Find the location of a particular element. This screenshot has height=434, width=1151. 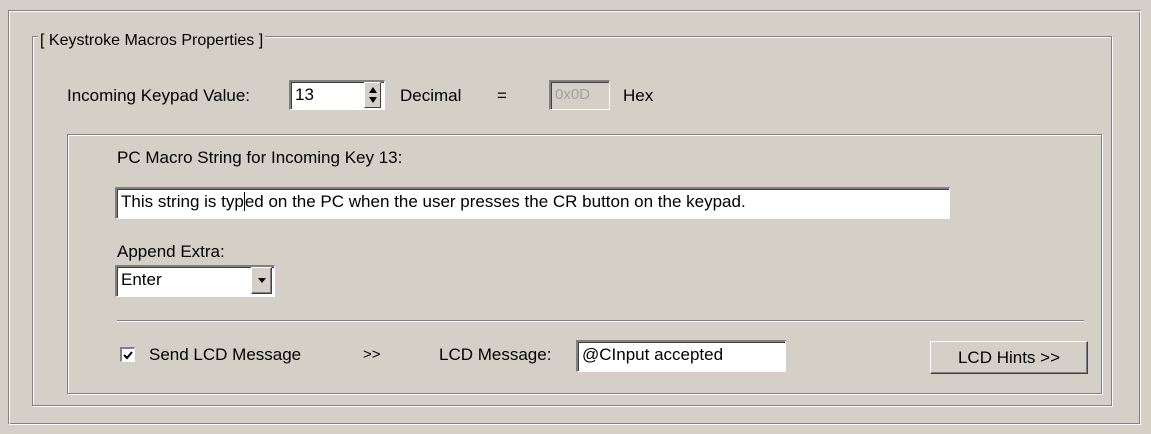

separator-line is located at coordinates (600, 321).